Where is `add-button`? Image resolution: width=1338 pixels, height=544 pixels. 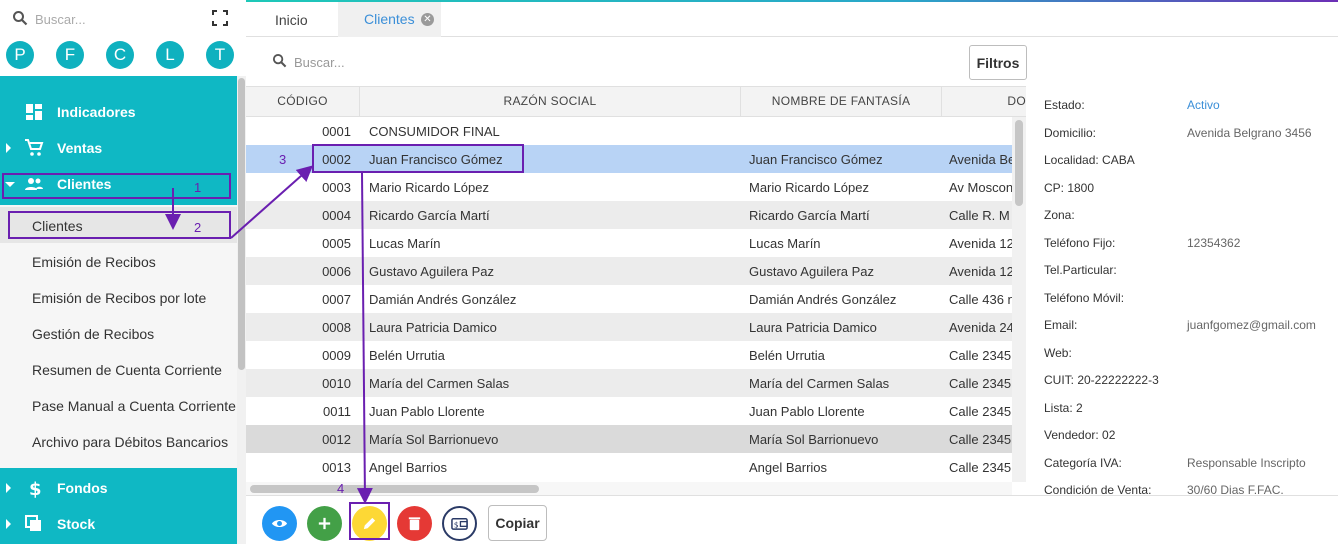
add-button is located at coordinates (324, 523).